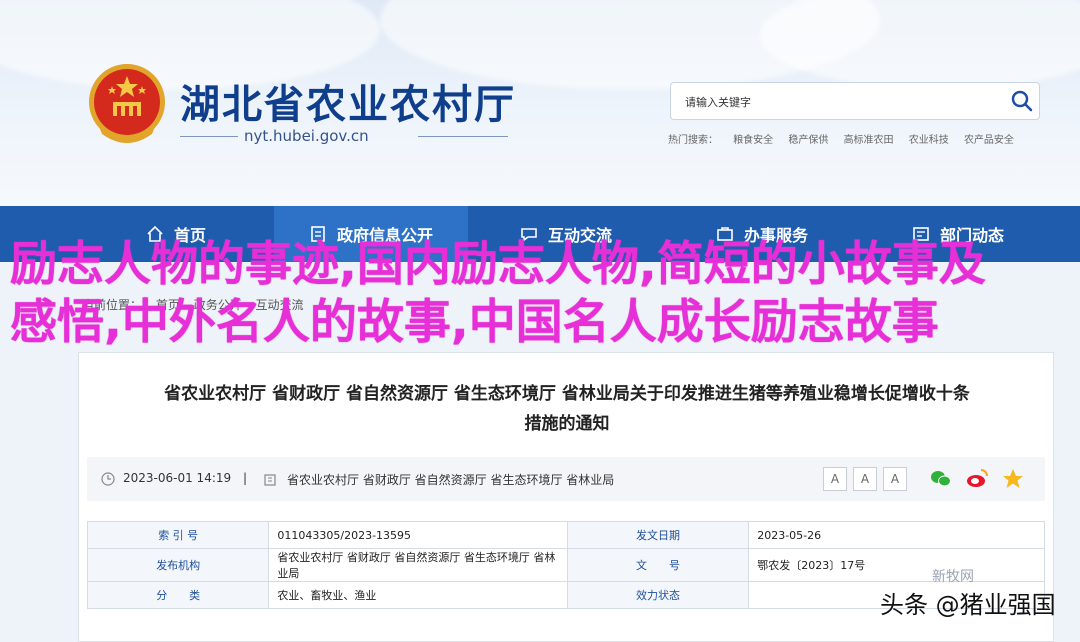  What do you see at coordinates (971, 235) in the screenshot?
I see `nav-label: 部门动态` at bounding box center [971, 235].